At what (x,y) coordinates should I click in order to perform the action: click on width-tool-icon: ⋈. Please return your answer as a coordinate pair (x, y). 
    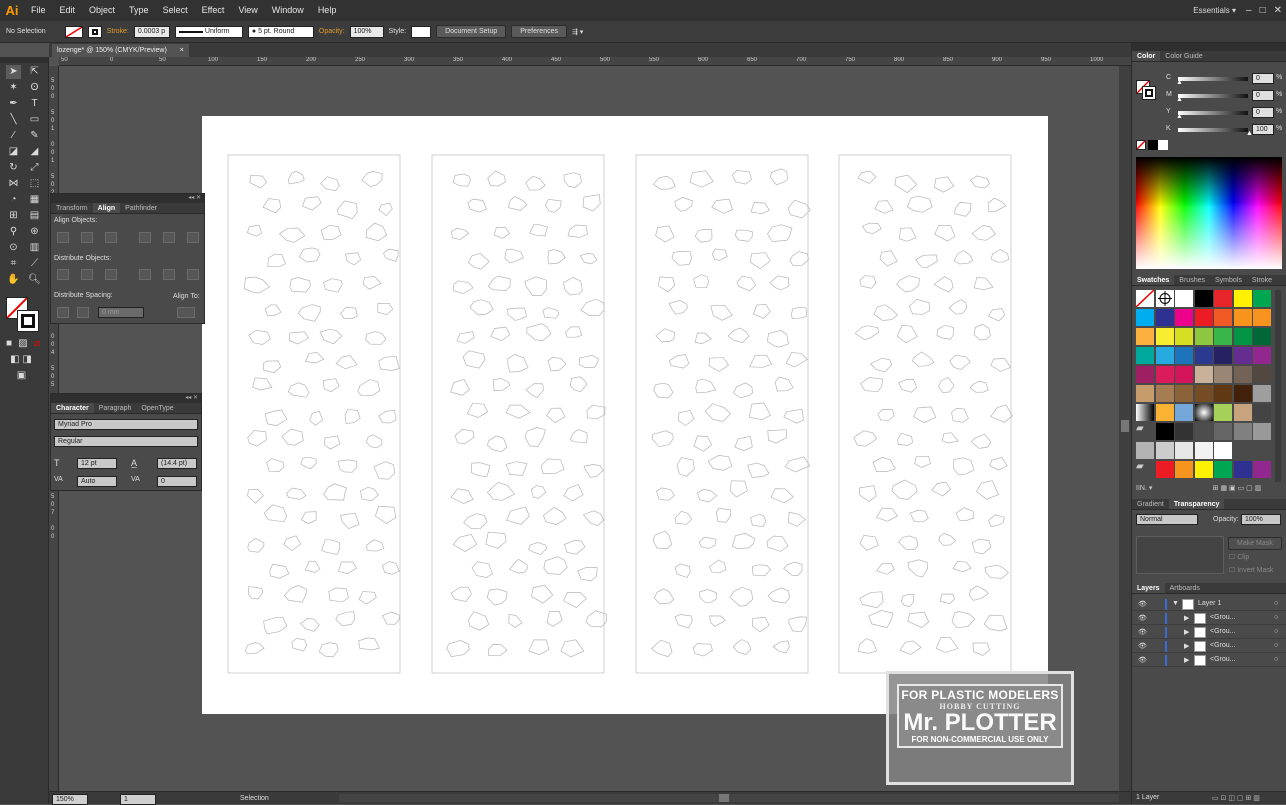
    Looking at the image, I should click on (13, 184).